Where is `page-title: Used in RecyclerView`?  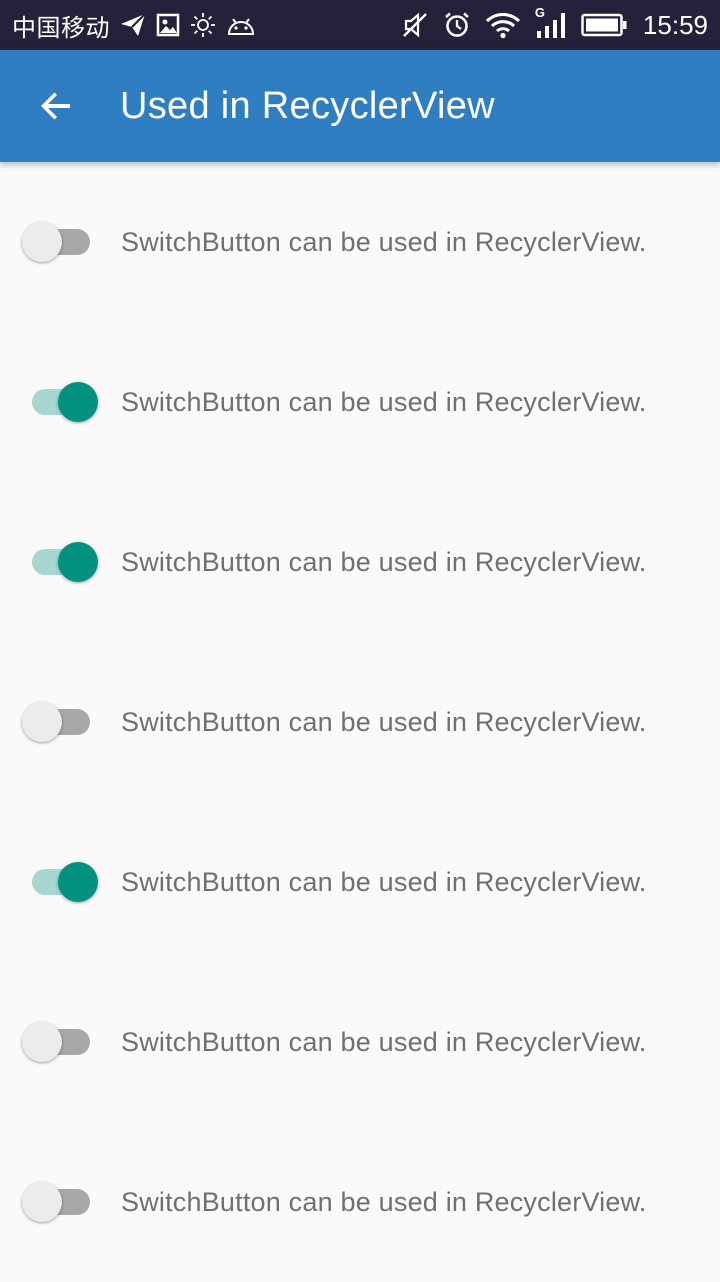 page-title: Used in RecyclerView is located at coordinates (307, 105).